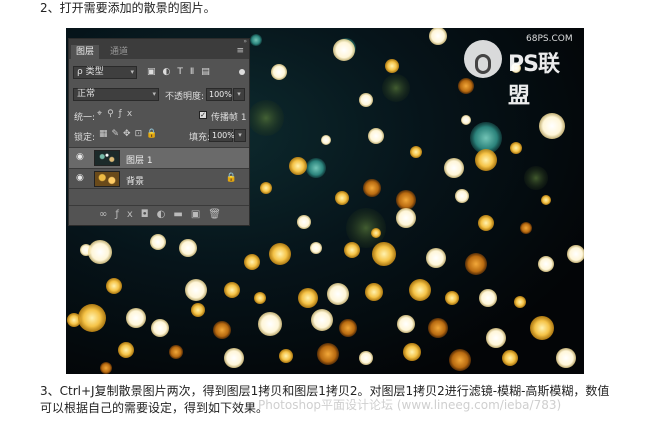 The image size is (648, 424). I want to click on panel-bottom-toolbar: ∞ƒx◘◐▬▣🗑, so click(159, 215).